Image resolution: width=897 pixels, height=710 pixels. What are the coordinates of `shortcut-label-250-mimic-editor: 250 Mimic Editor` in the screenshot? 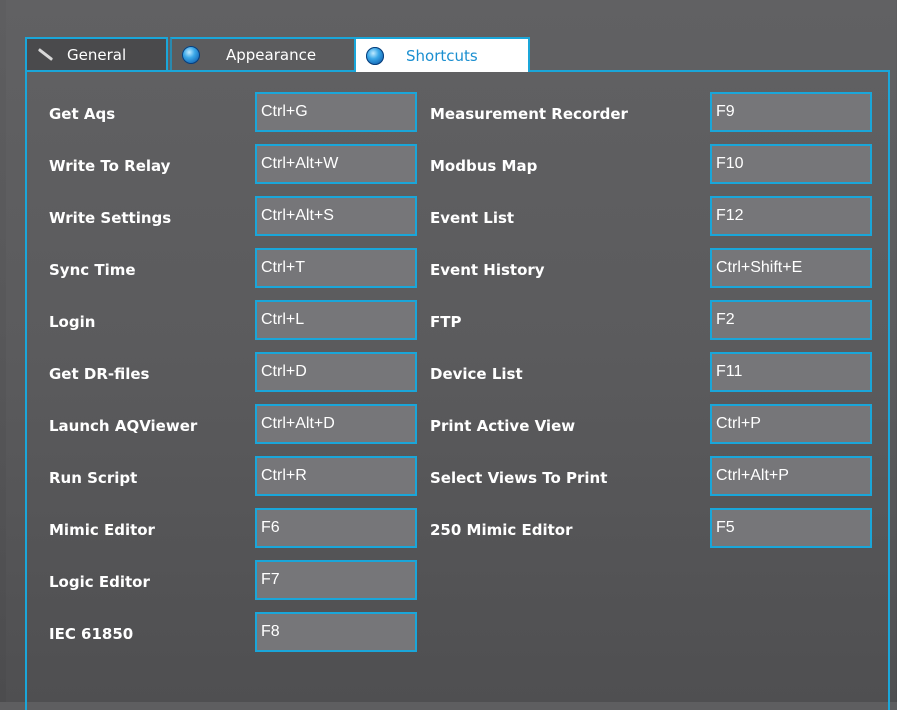 It's located at (501, 530).